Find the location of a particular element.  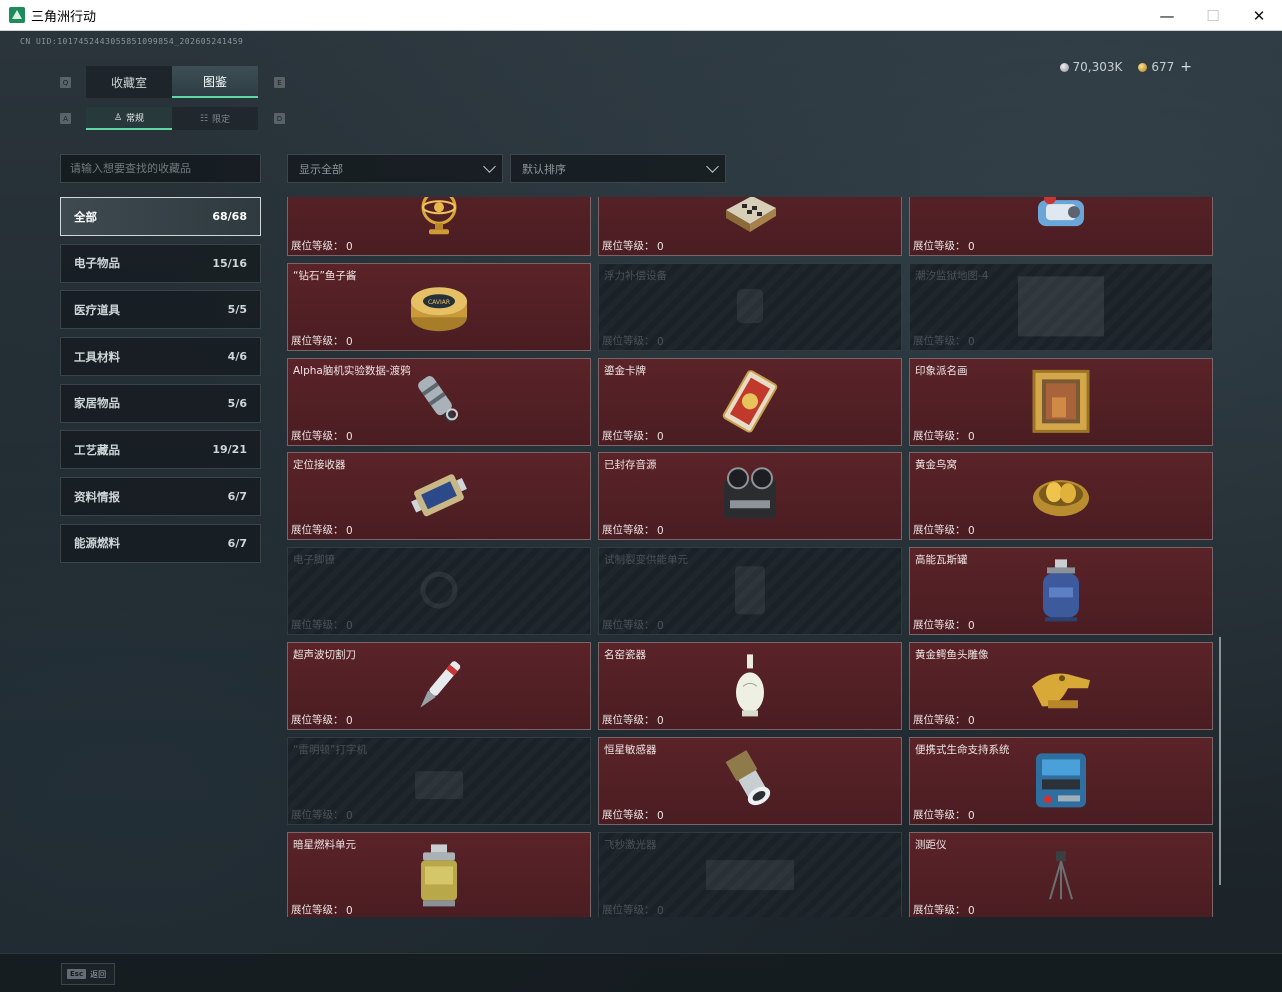

collection-item-card: 恒星敏感器 展位等级： 0 is located at coordinates (750, 780).